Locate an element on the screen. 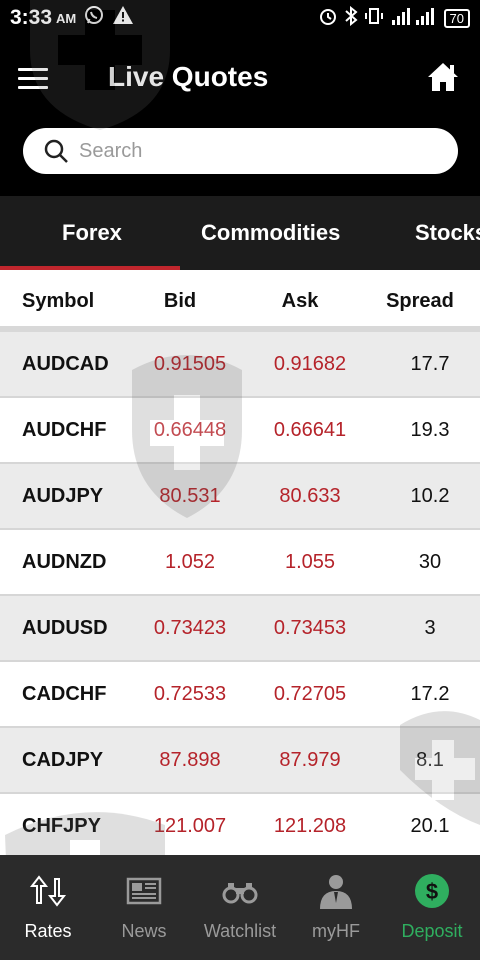 Image resolution: width=480 pixels, height=960 pixels. bluetooth-icon is located at coordinates (351, 18).